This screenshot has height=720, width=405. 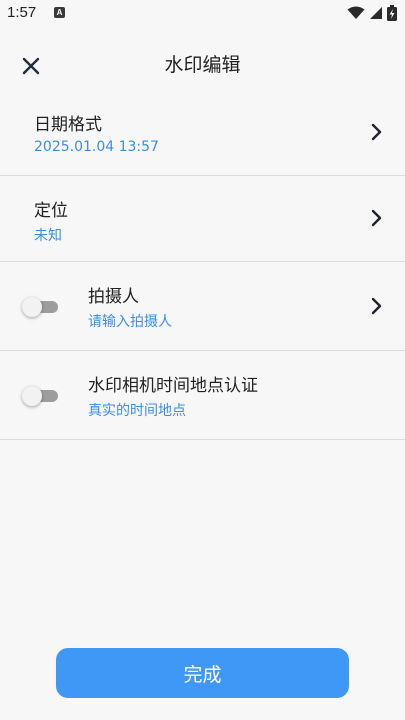 What do you see at coordinates (202, 14) in the screenshot?
I see `status-bar: 1:57 A` at bounding box center [202, 14].